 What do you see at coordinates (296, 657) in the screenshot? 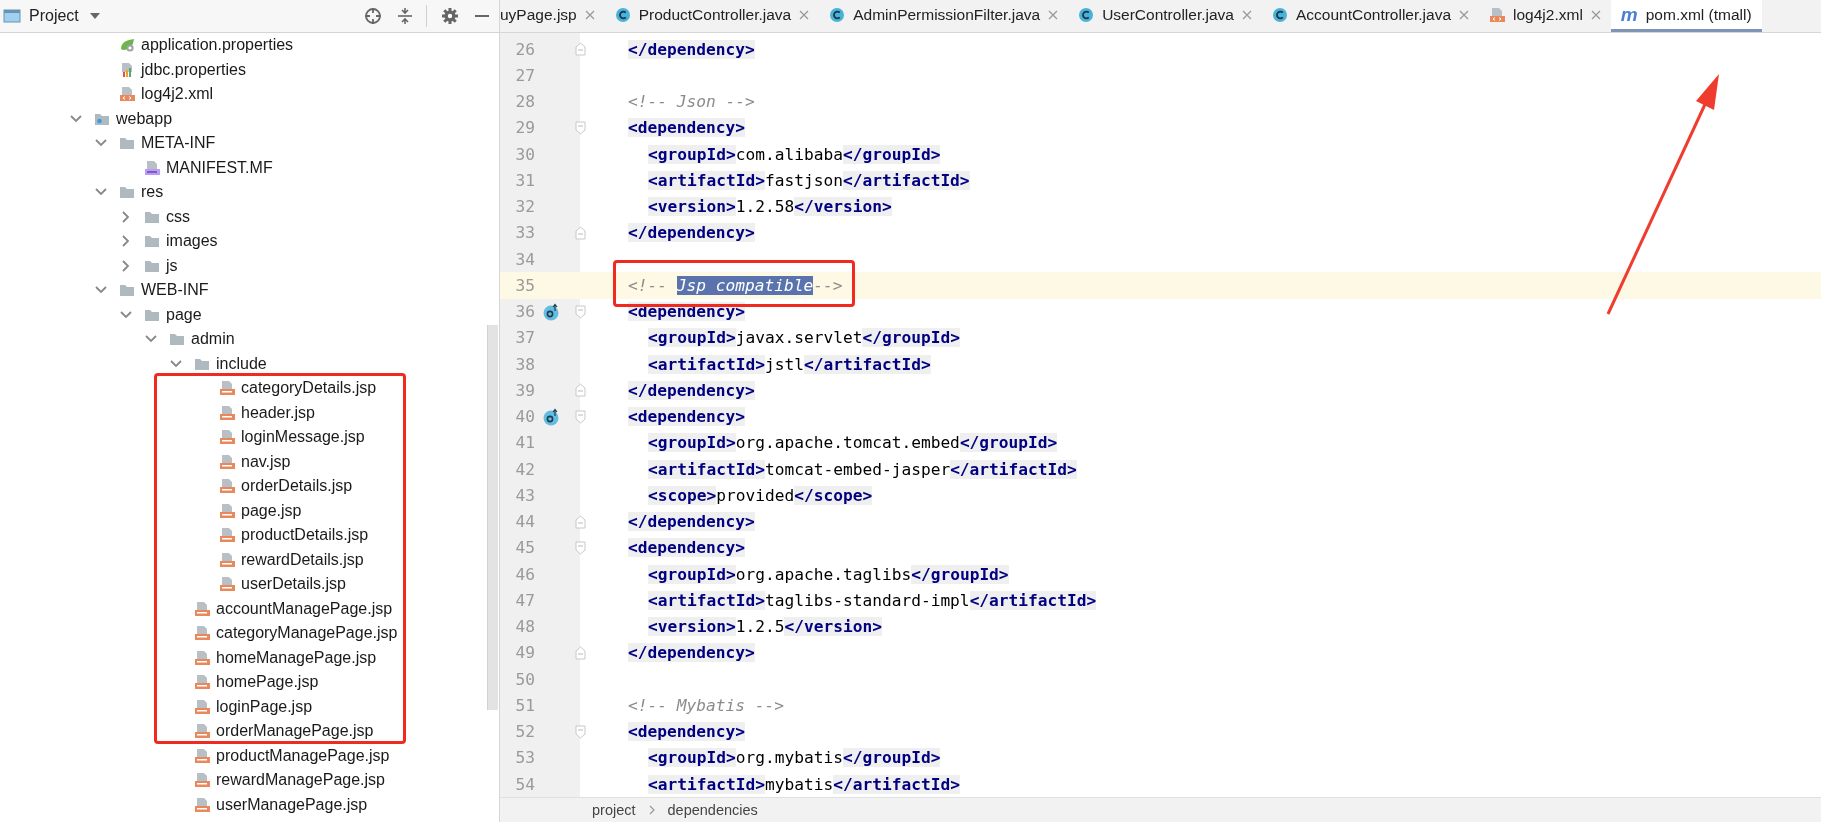
I see `tree-item-label: homeManagePage.jsp` at bounding box center [296, 657].